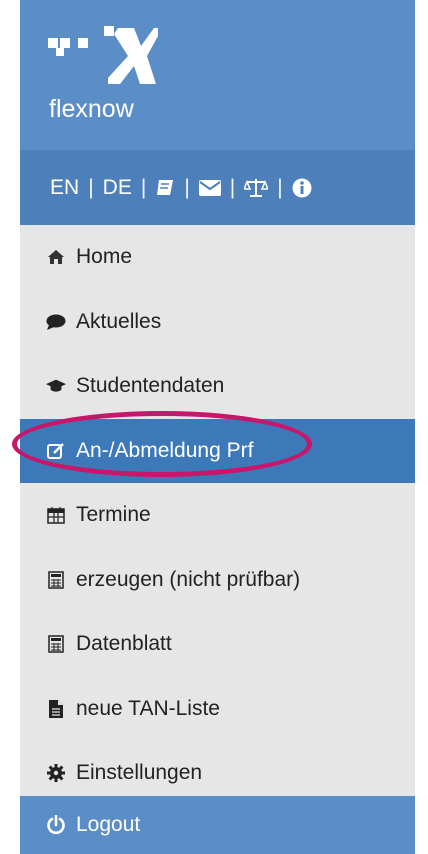  I want to click on book-icon, so click(165, 188).